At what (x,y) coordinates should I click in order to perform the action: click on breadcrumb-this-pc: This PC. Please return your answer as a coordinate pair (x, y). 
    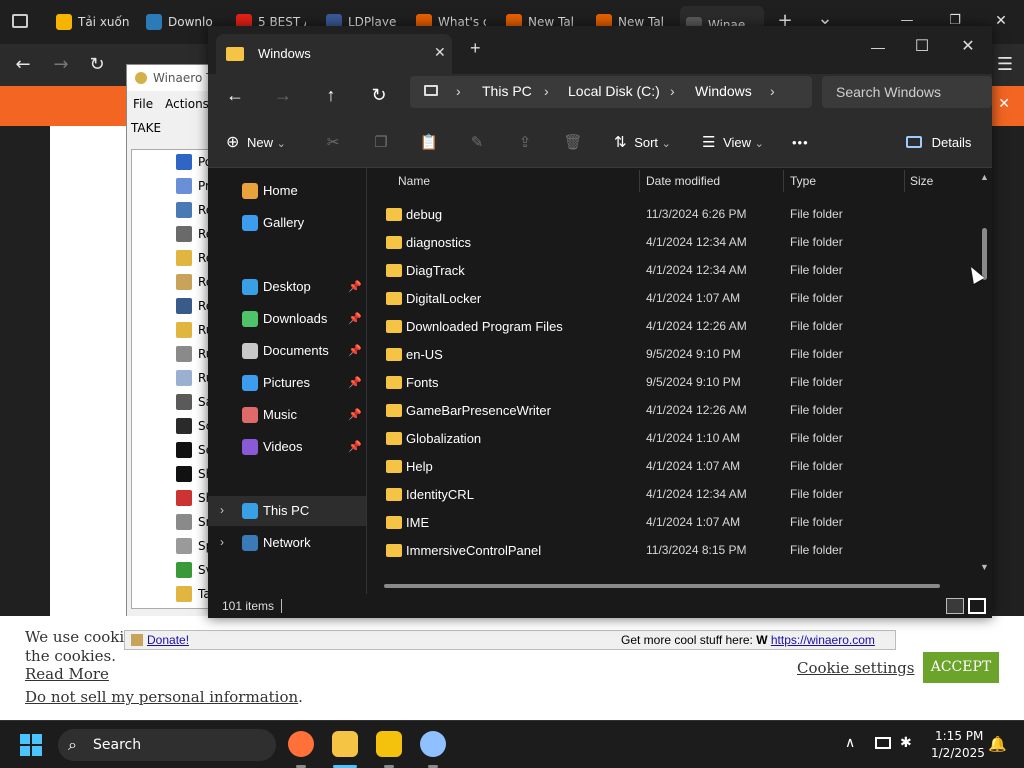
    Looking at the image, I should click on (507, 91).